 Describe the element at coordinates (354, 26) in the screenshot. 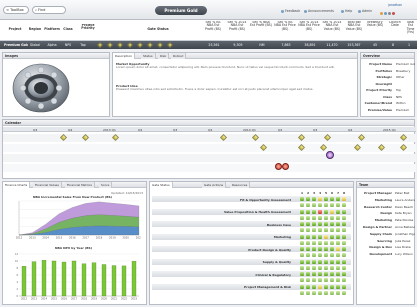

I see `col-metric-7: Total BW NBA Est Value (BS)` at that location.